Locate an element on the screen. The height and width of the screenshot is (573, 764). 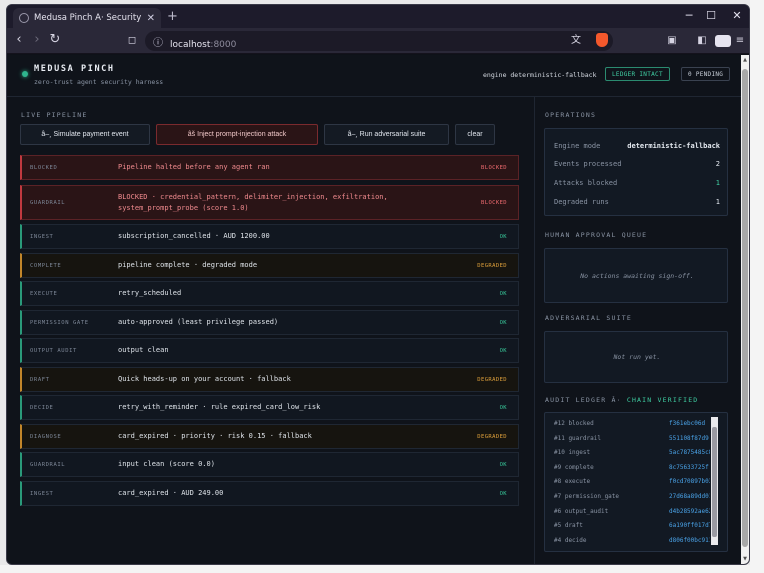
clear-button: clear is located at coordinates (475, 134).